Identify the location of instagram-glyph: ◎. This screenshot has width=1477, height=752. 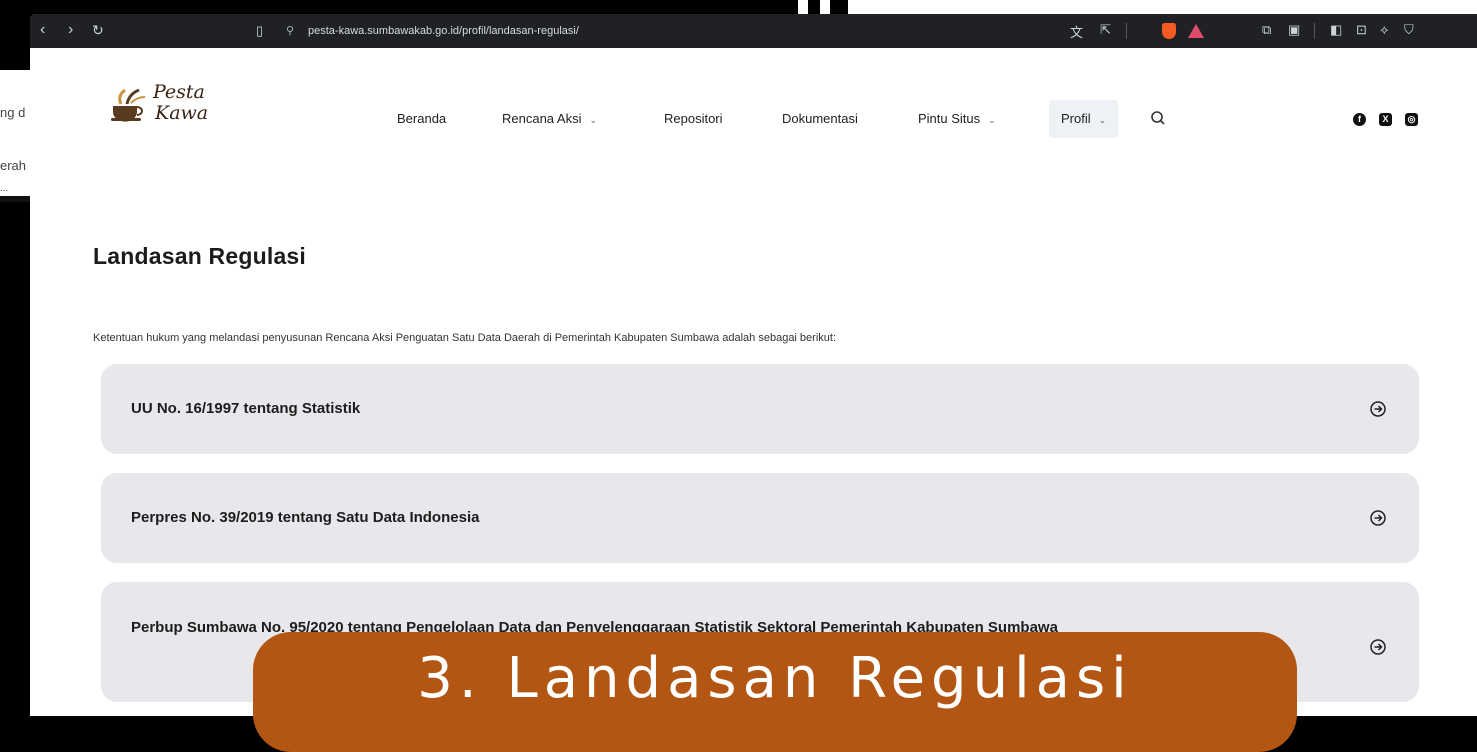
(1411, 119).